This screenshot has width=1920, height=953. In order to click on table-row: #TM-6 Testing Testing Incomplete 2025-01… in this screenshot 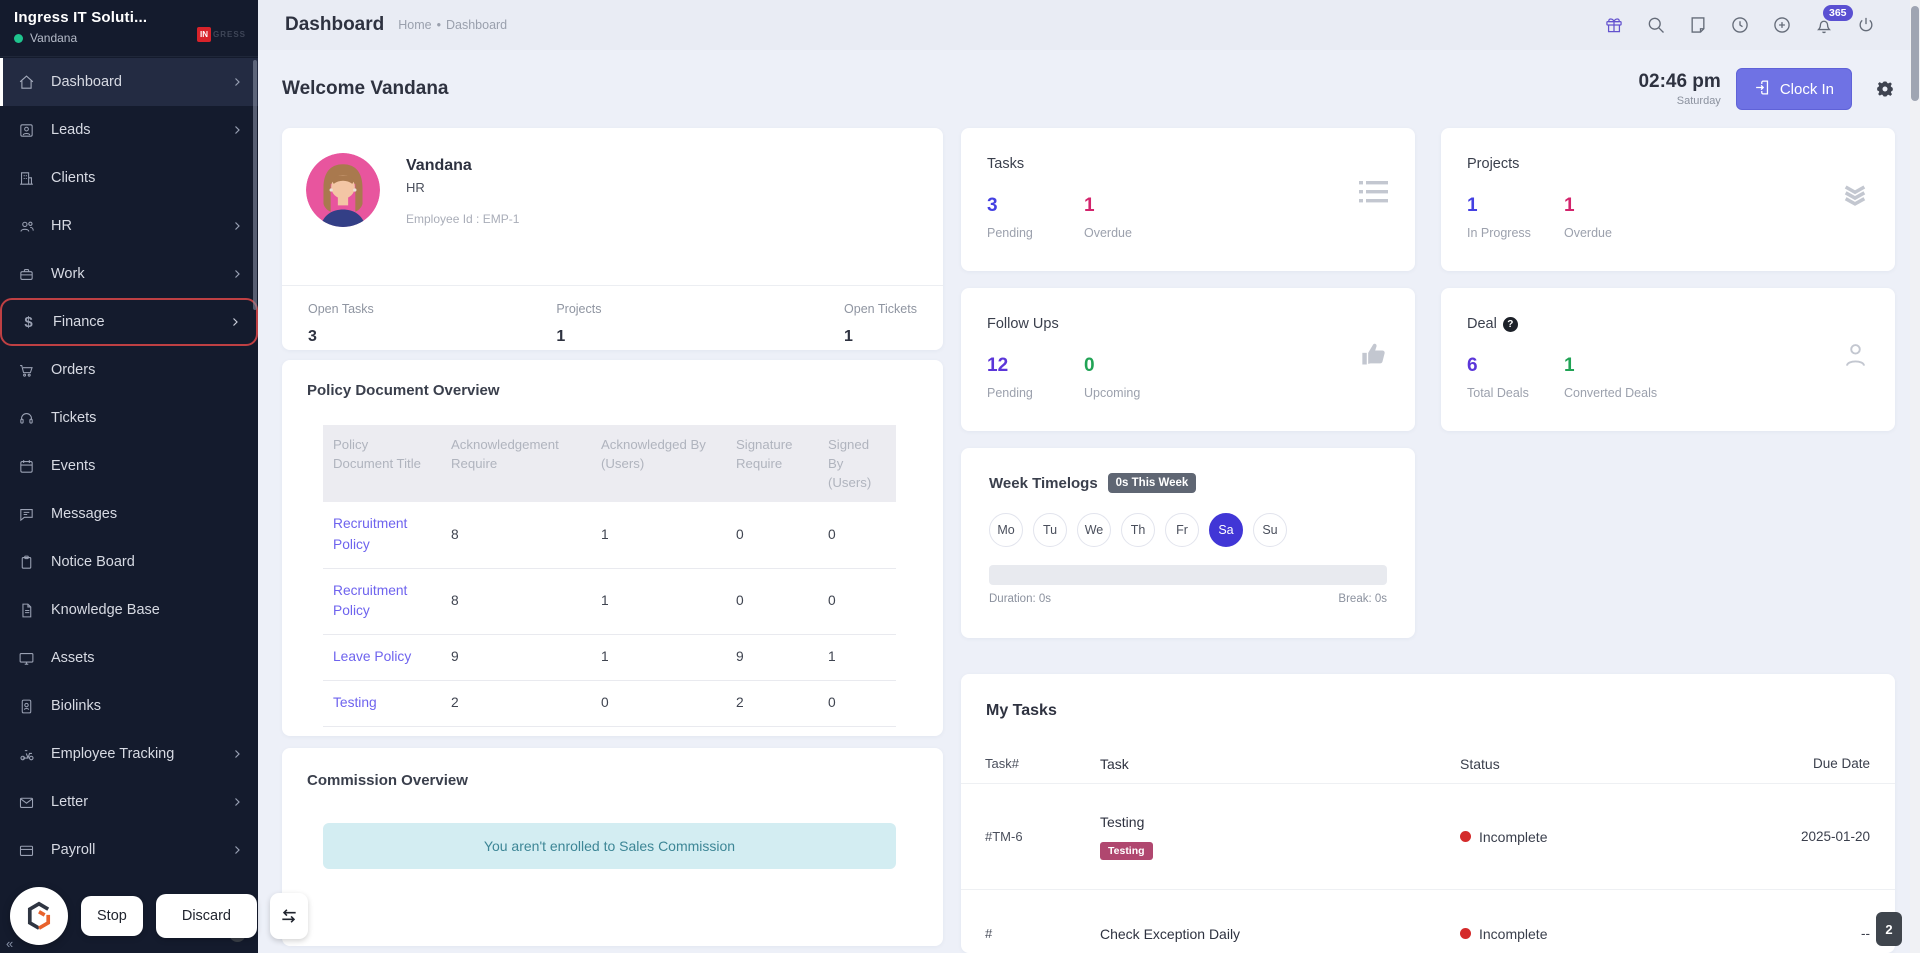, I will do `click(1428, 837)`.